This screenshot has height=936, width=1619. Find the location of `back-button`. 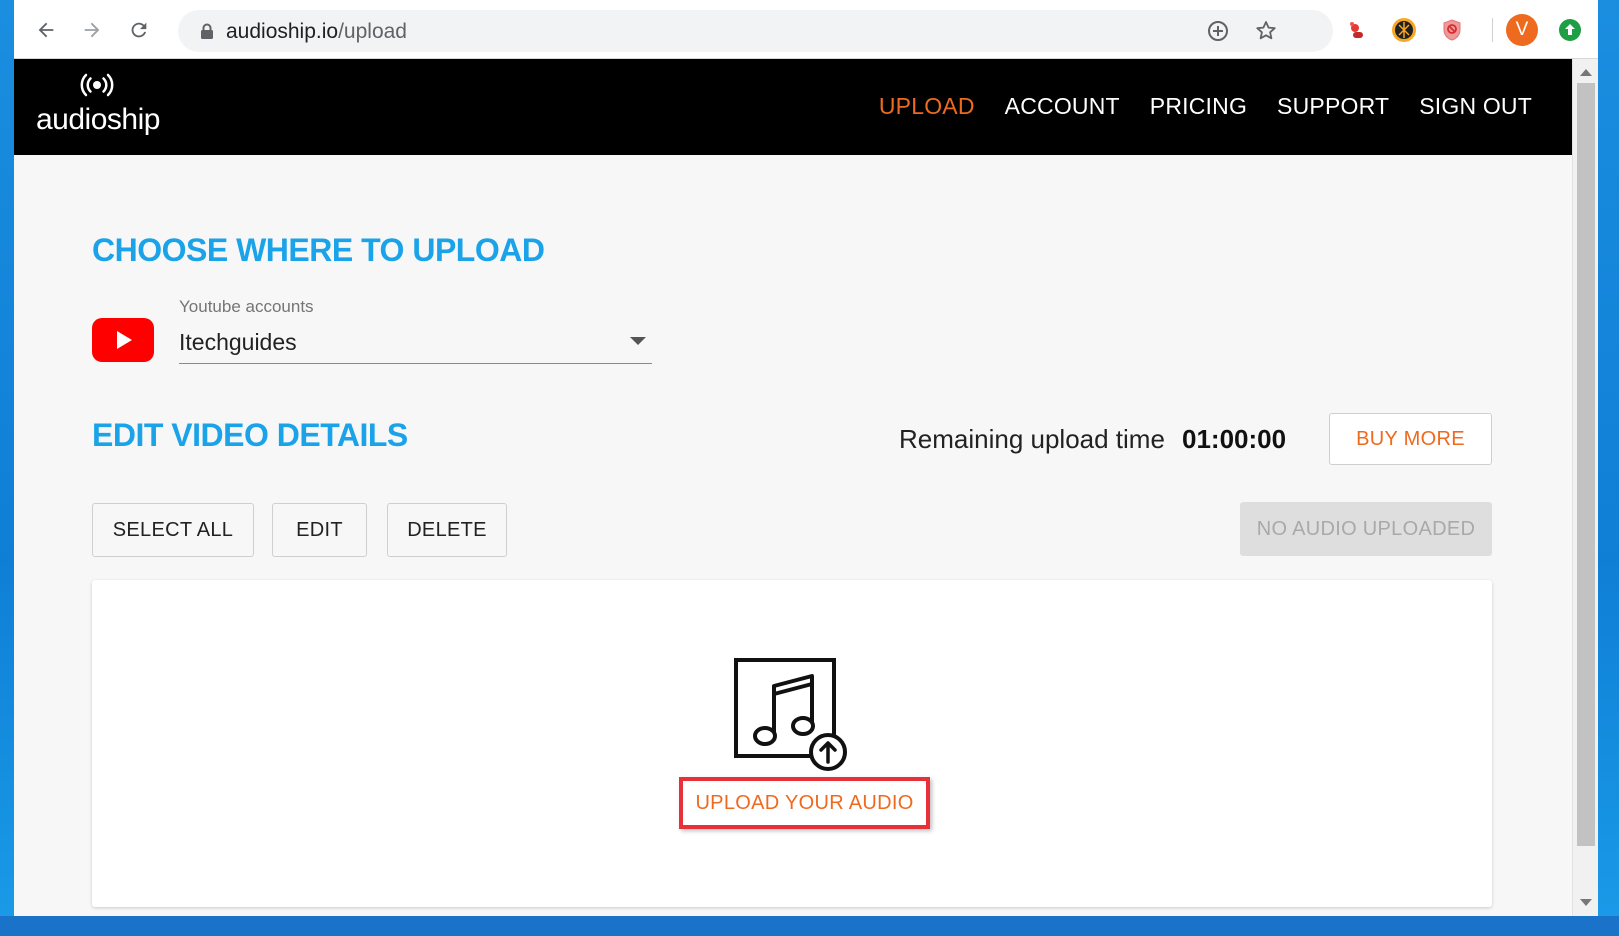

back-button is located at coordinates (46, 30).